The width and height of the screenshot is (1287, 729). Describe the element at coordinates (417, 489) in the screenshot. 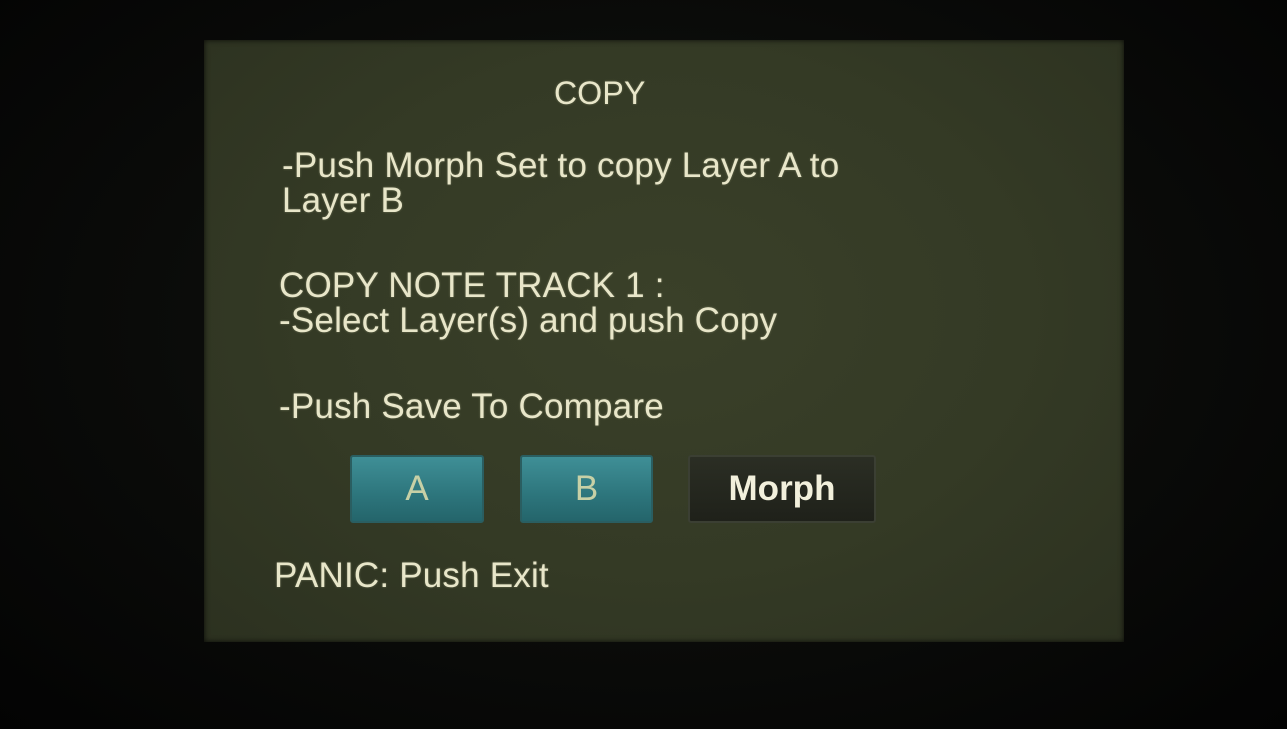

I see `layer-a-button: A` at that location.